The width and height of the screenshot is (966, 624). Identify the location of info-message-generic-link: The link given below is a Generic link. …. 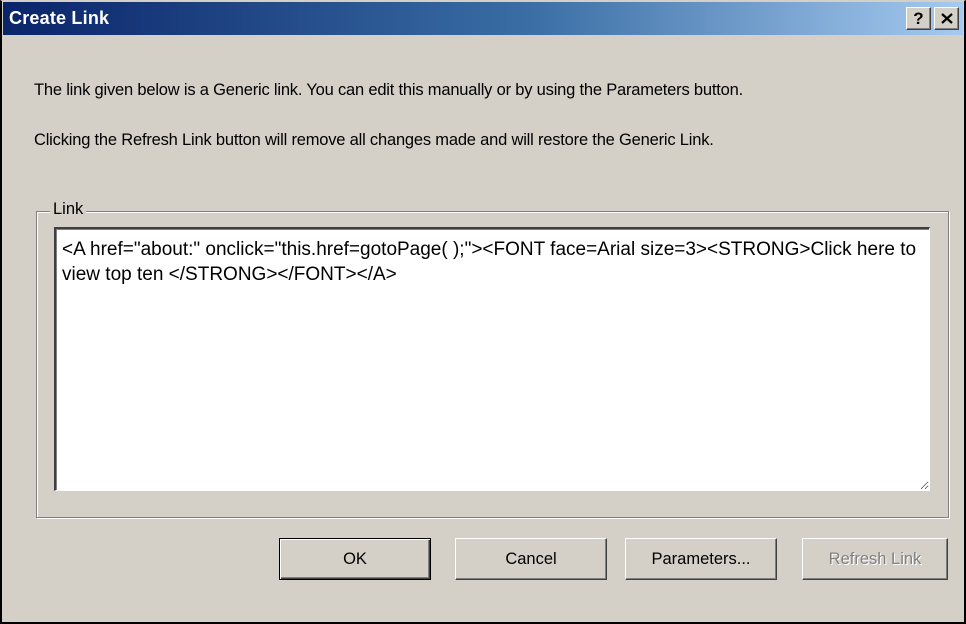
(388, 90).